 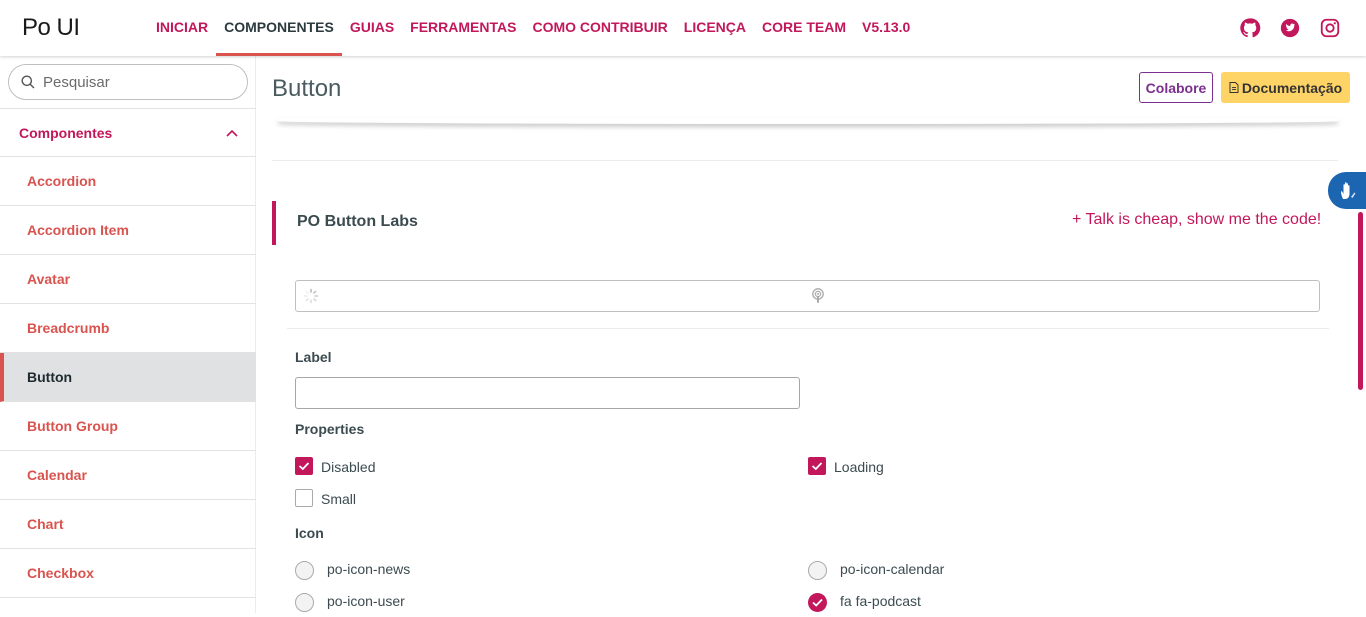 What do you see at coordinates (128, 573) in the screenshot?
I see `sidebar-item-checkbox: Checkbox` at bounding box center [128, 573].